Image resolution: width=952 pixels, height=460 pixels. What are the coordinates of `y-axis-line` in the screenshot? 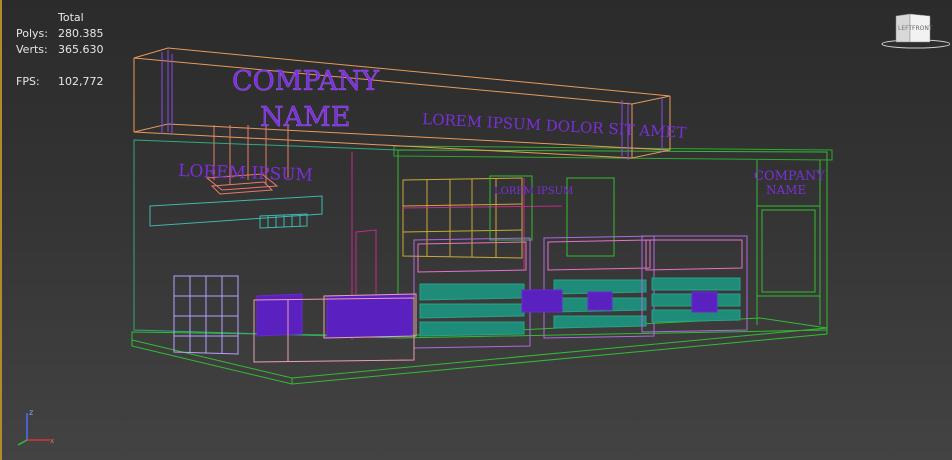 It's located at (22, 442).